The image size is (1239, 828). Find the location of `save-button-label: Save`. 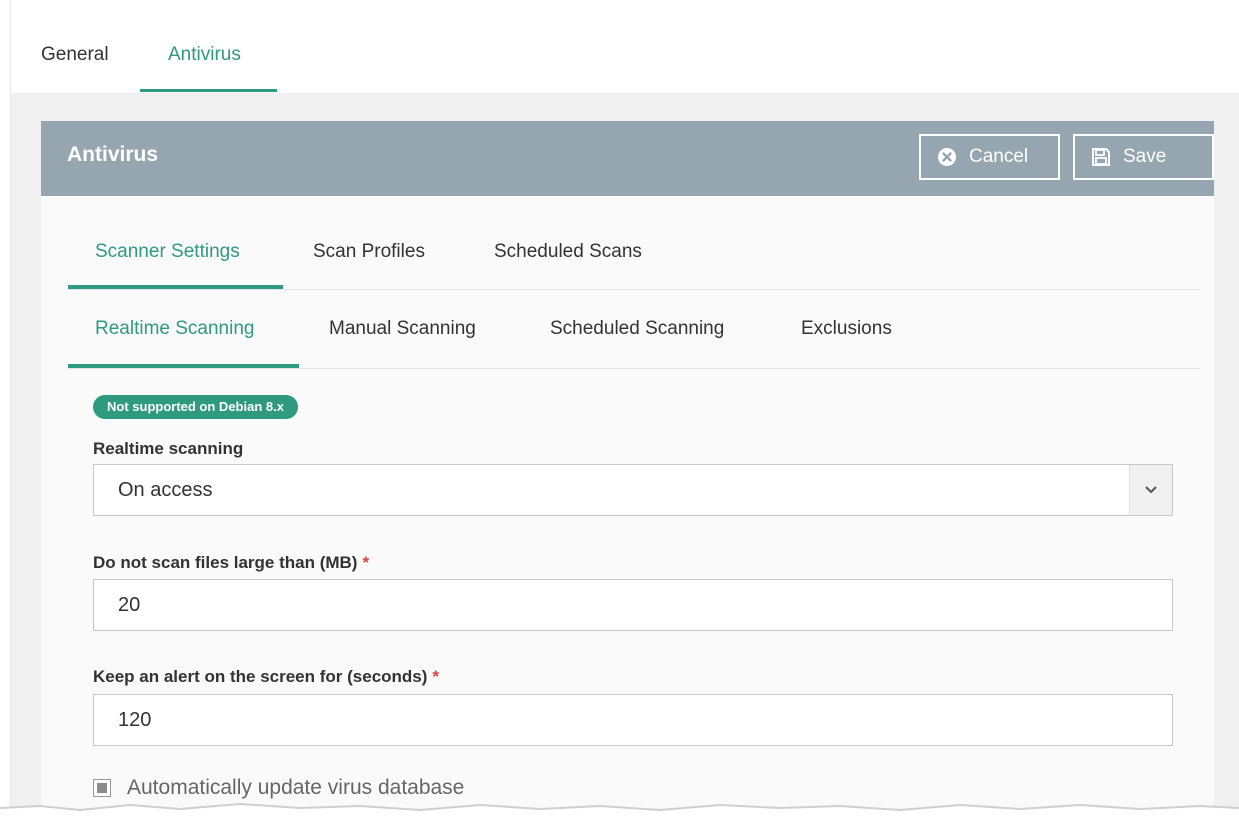

save-button-label: Save is located at coordinates (1145, 156).